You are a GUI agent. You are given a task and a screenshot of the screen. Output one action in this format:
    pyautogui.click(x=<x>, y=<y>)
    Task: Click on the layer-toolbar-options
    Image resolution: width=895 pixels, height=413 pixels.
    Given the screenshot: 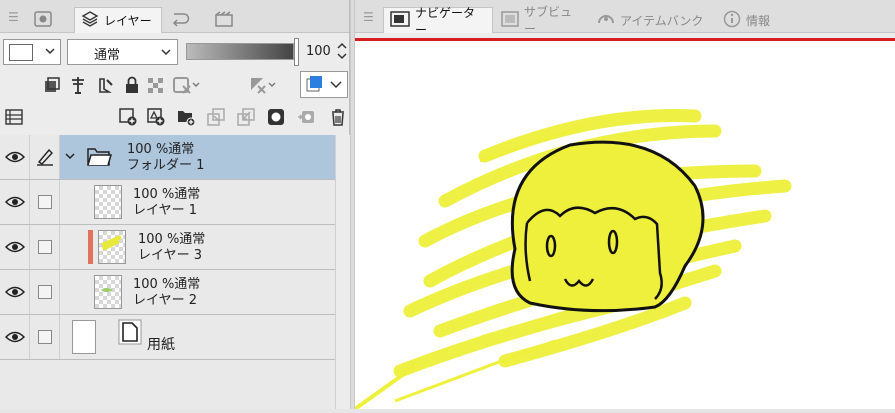 What is the action you would take?
    pyautogui.click(x=175, y=85)
    